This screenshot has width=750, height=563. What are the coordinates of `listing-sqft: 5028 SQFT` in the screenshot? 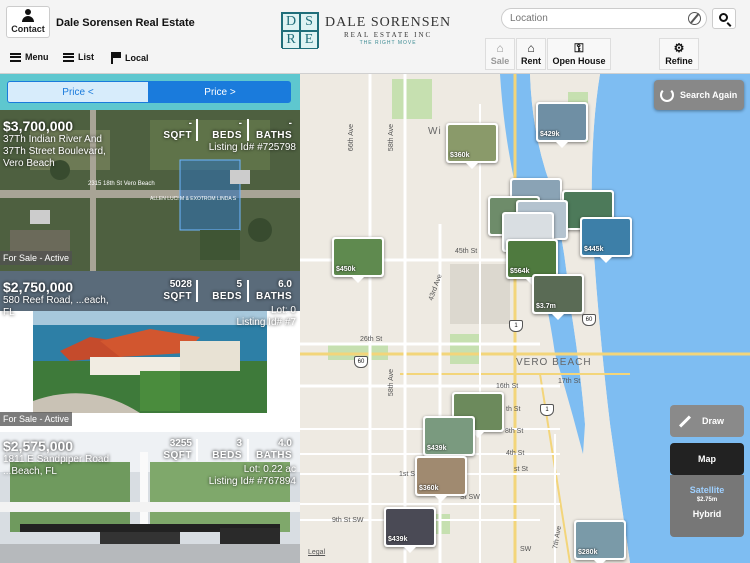 It's located at (175, 291).